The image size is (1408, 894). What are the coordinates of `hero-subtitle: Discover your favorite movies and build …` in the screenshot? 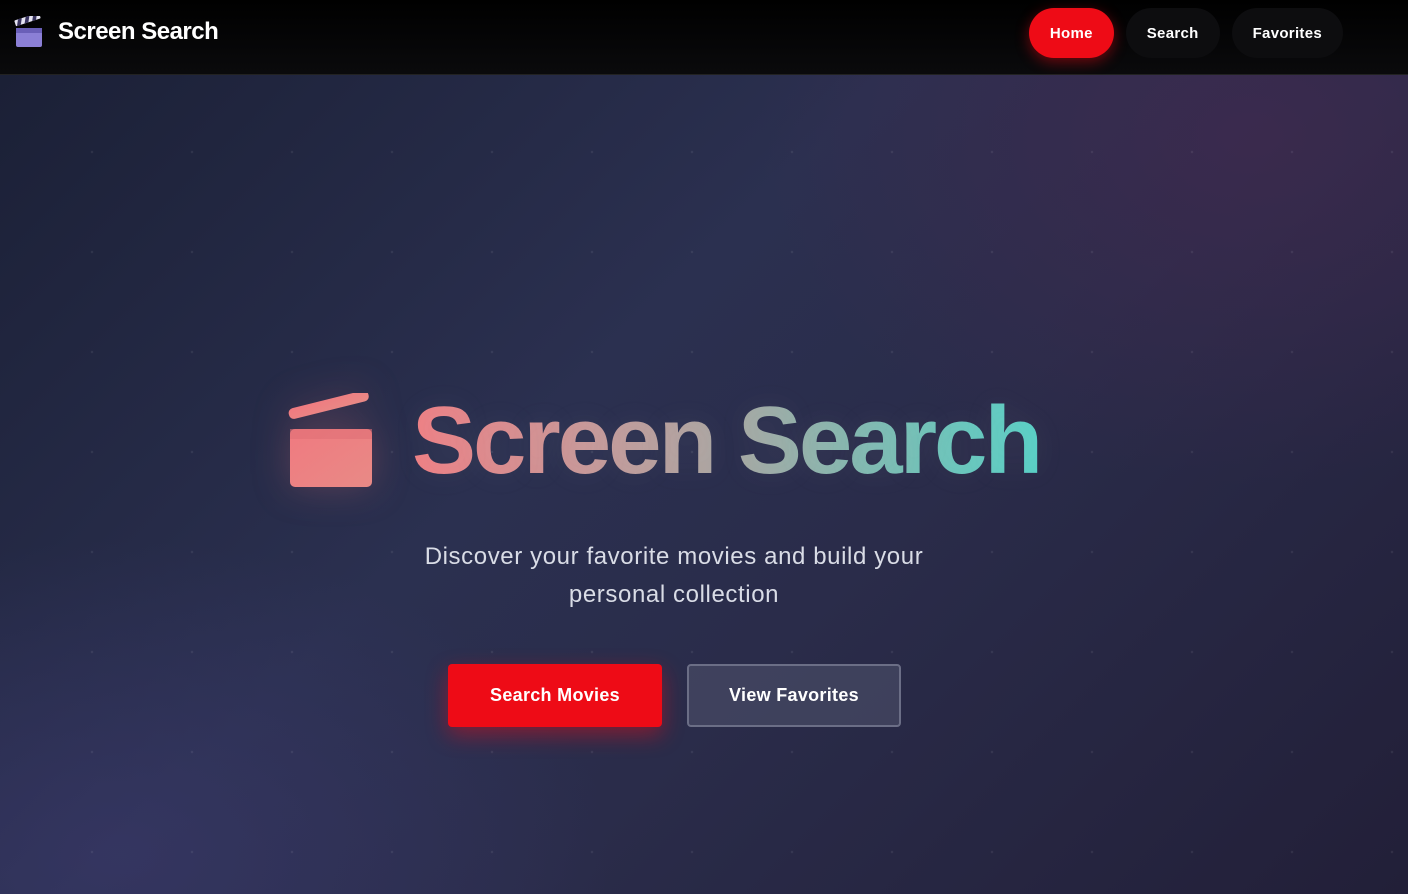 It's located at (674, 575).